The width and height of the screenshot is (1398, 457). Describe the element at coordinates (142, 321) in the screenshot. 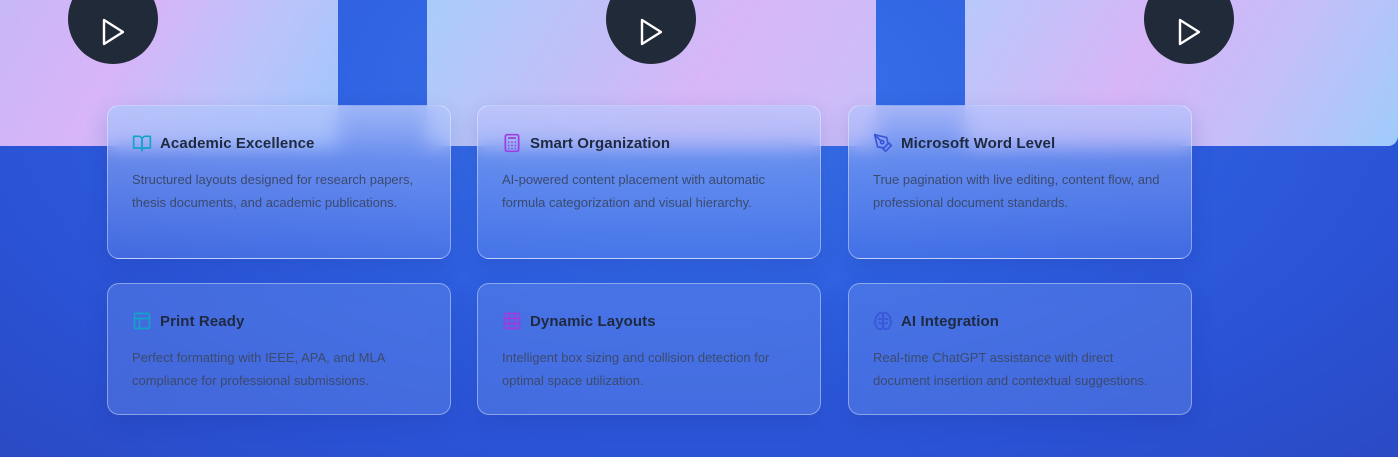

I see `layout-icon` at that location.